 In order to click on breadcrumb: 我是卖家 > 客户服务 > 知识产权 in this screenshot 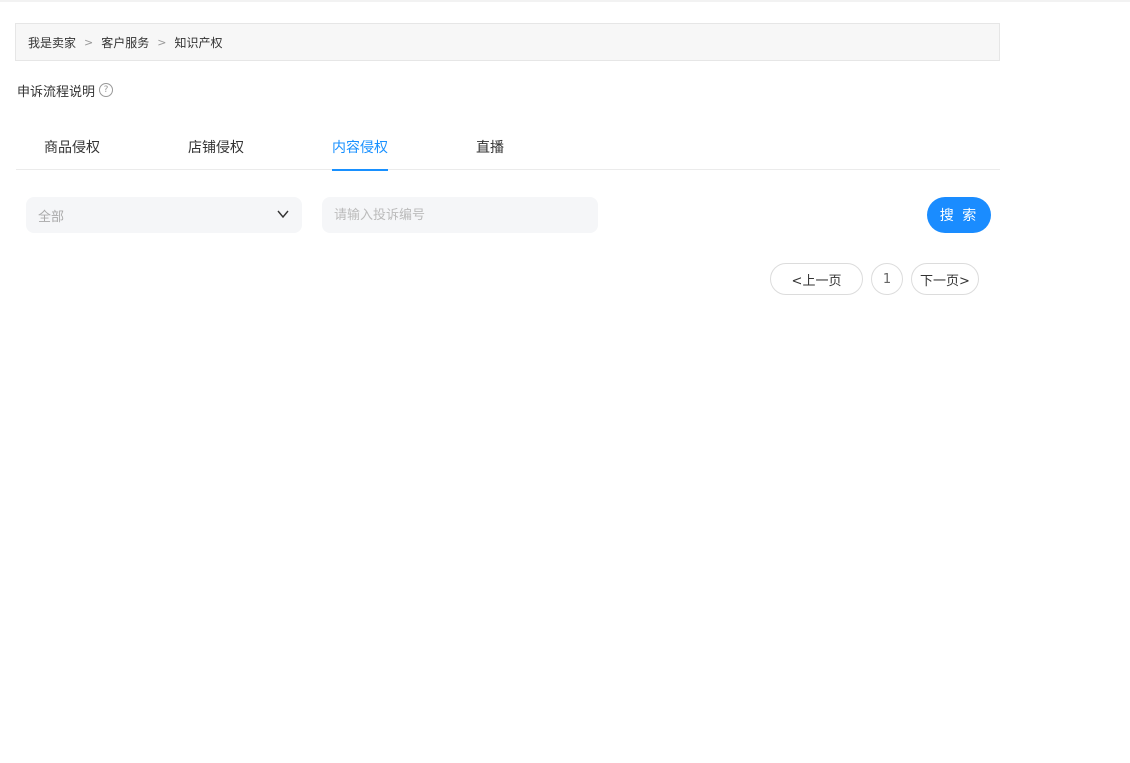, I will do `click(507, 42)`.